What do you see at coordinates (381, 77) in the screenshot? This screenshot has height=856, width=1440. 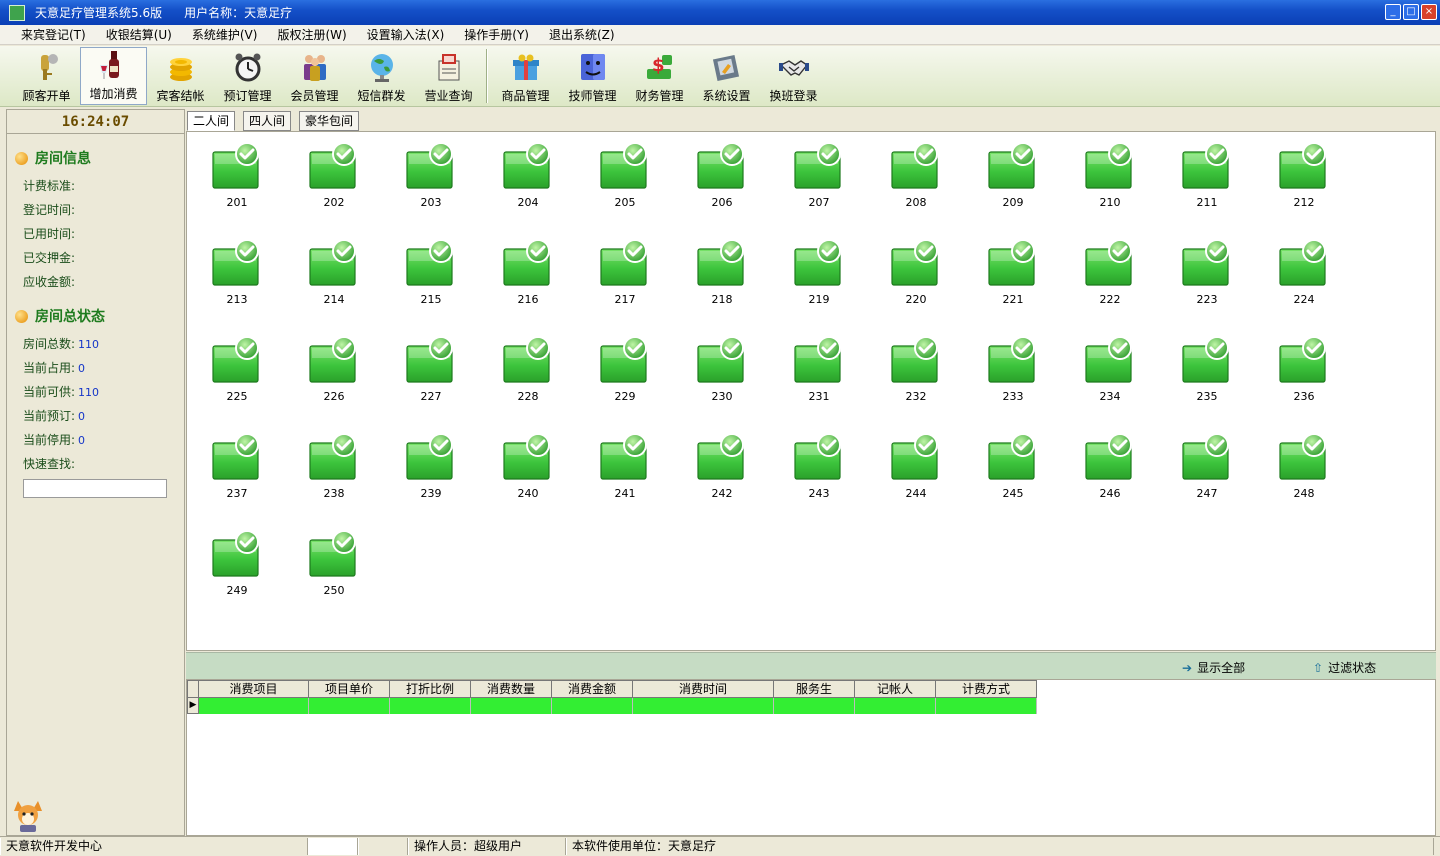 I see `toolbar-button-5: 短信群发` at bounding box center [381, 77].